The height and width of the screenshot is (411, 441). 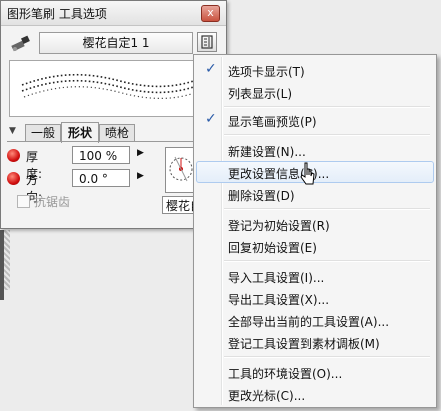 What do you see at coordinates (23, 201) in the screenshot?
I see `antialias-checkbox` at bounding box center [23, 201].